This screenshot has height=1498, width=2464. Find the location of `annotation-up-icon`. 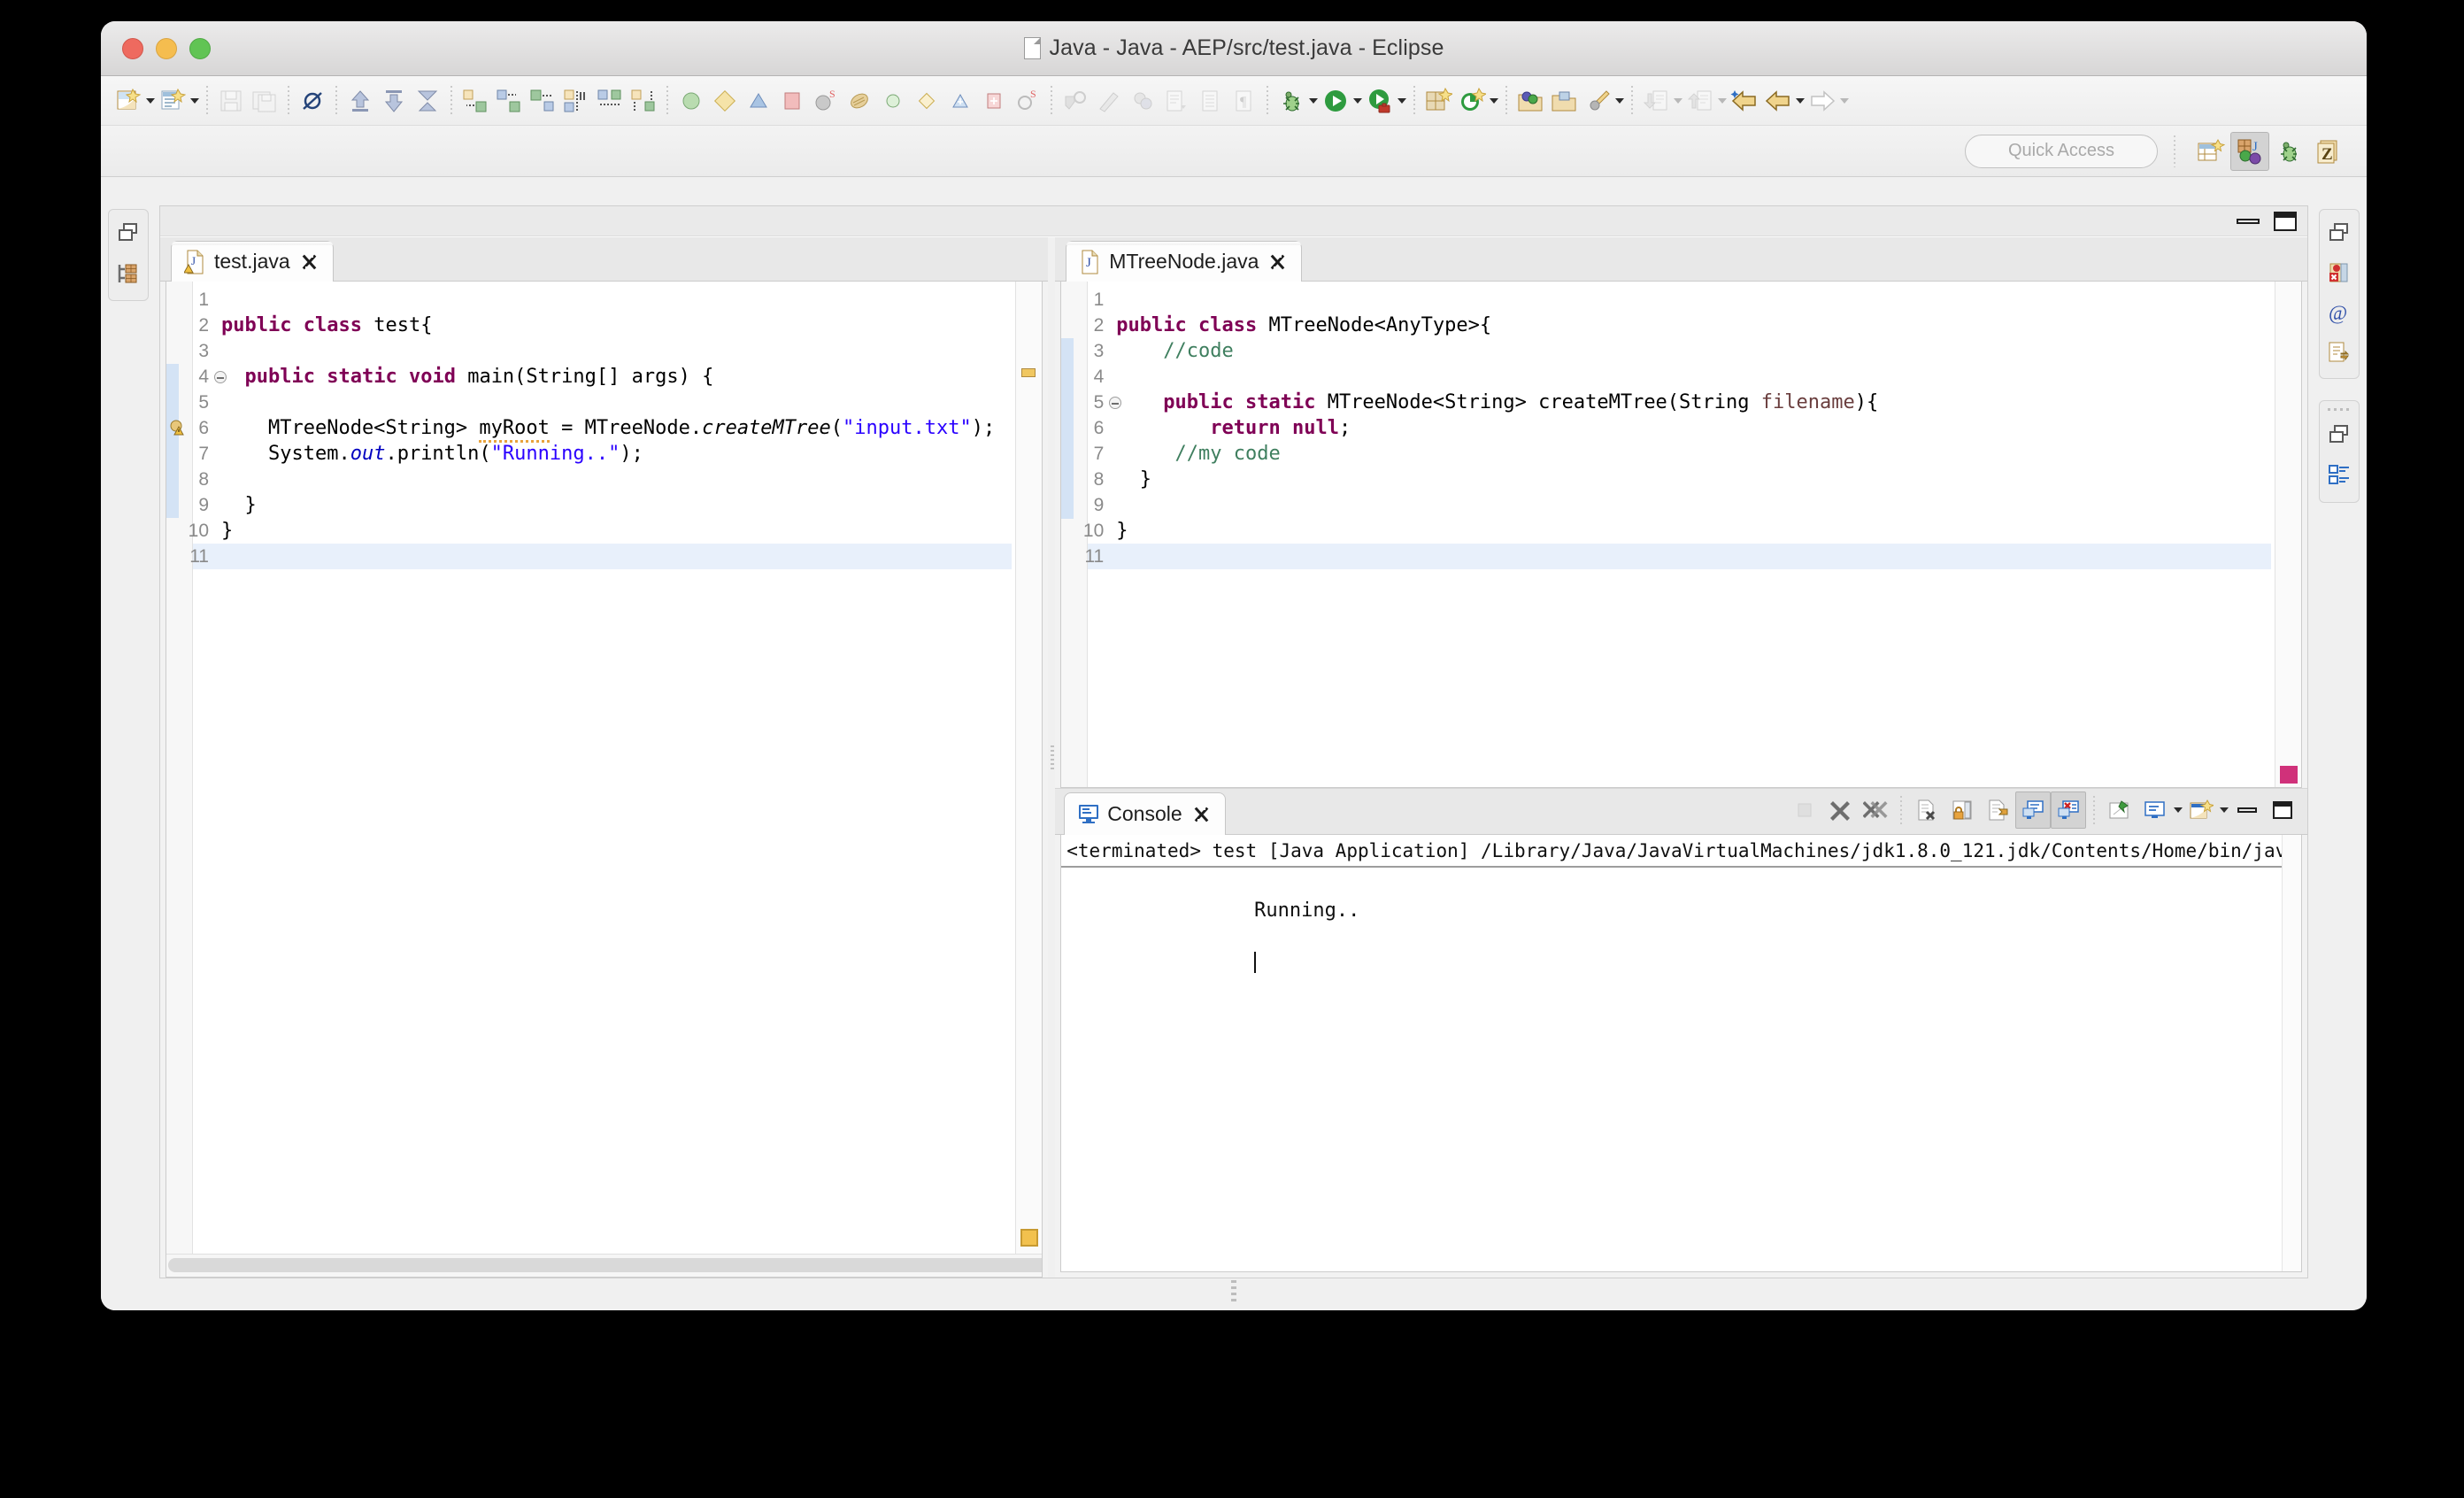

annotation-up-icon is located at coordinates (643, 101).